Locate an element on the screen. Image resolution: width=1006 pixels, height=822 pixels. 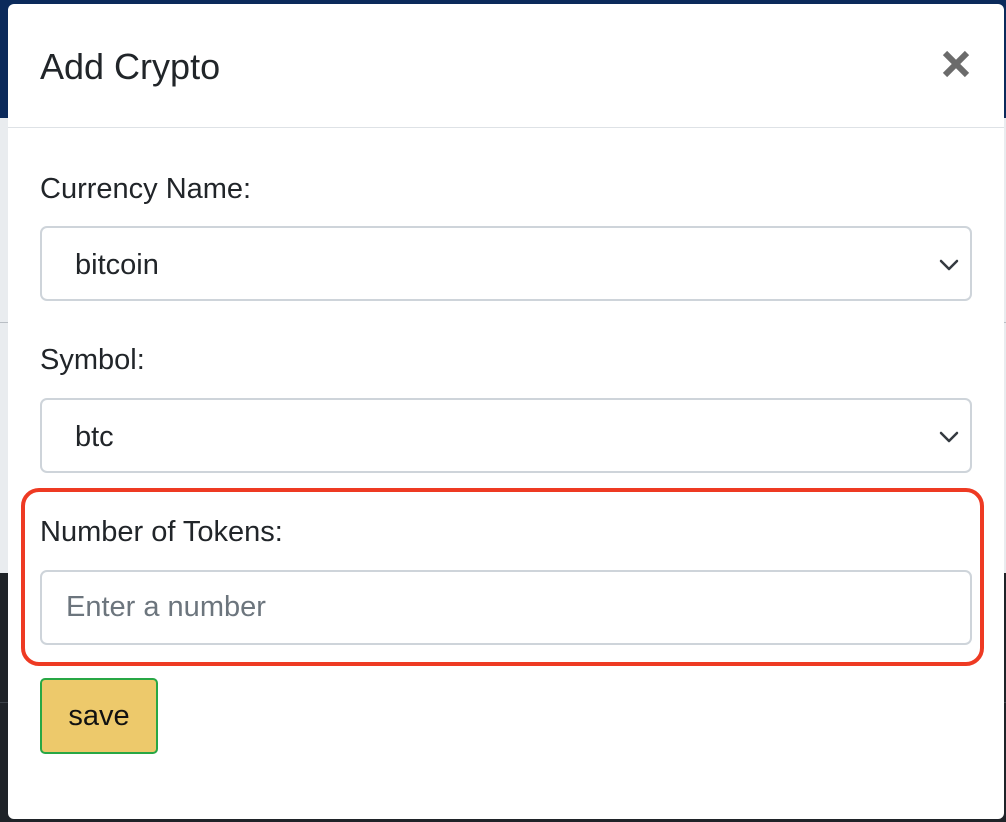
modal-title: Add Crypto is located at coordinates (130, 66).